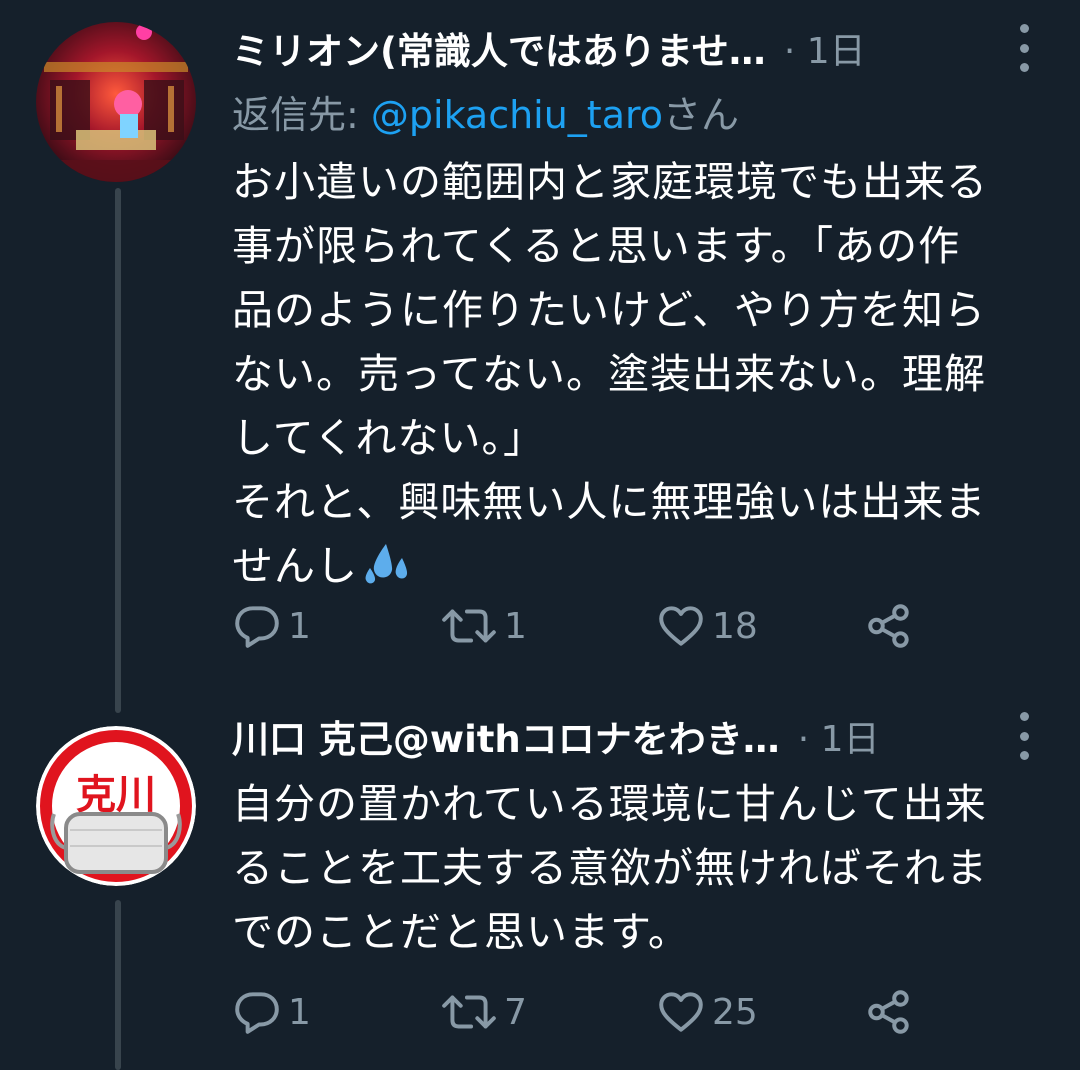 This screenshot has width=1080, height=1070. What do you see at coordinates (612, 1012) in the screenshot?
I see `tweet-actions: 1 7 25` at bounding box center [612, 1012].